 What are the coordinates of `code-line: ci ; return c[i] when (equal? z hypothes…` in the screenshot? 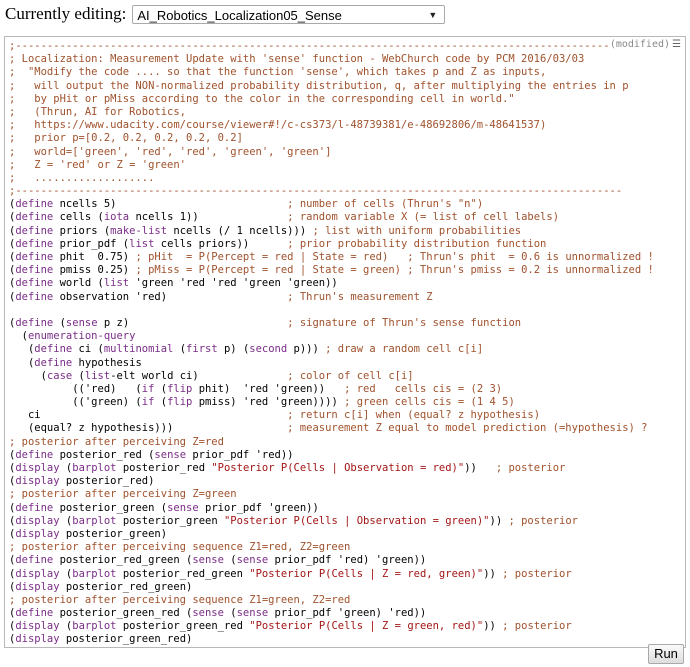 It's located at (331, 415).